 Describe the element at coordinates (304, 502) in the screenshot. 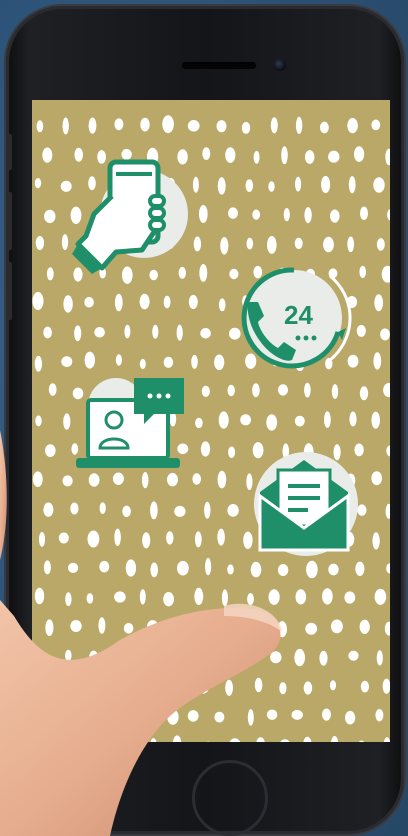

I see `open-envelope-mail-icon` at that location.